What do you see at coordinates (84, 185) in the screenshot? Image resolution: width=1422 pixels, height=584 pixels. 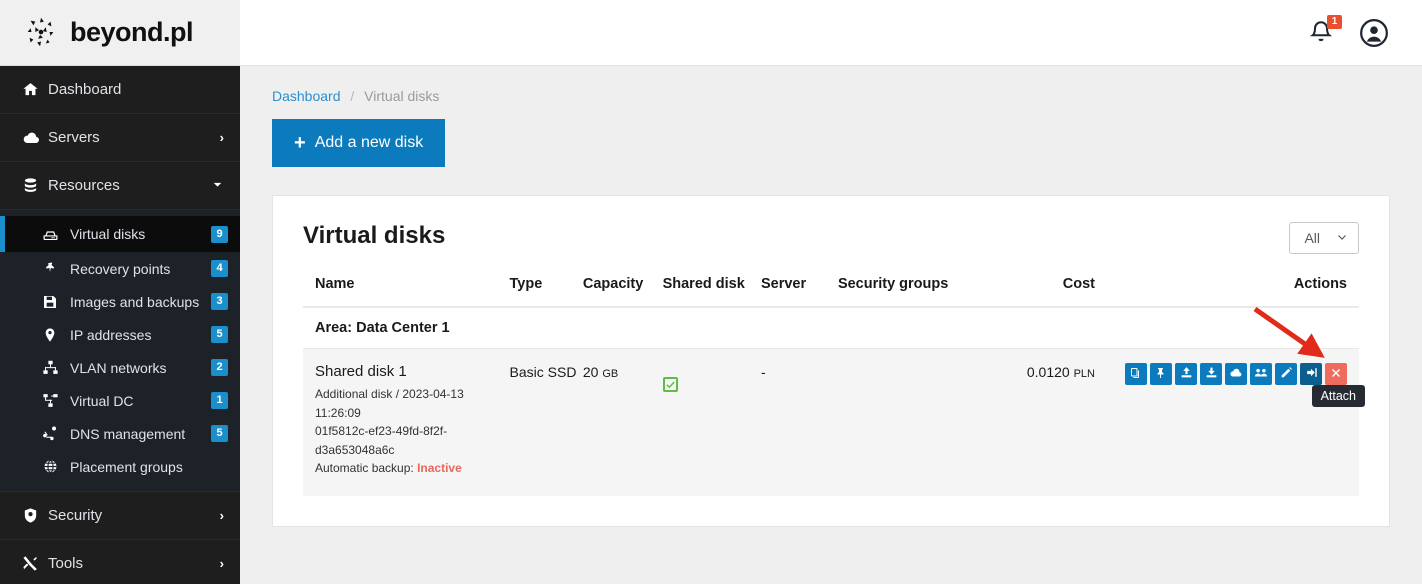 I see `sidebar-item-label: Resources` at bounding box center [84, 185].